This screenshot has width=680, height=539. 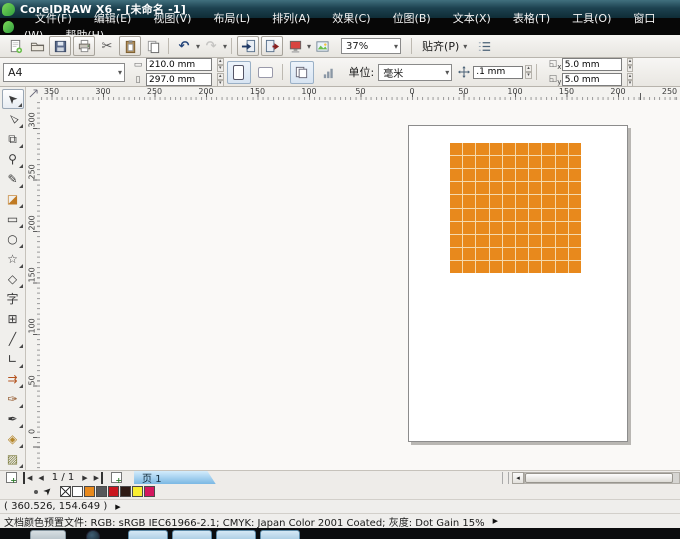 What do you see at coordinates (37, 46) in the screenshot?
I see `open-button` at bounding box center [37, 46].